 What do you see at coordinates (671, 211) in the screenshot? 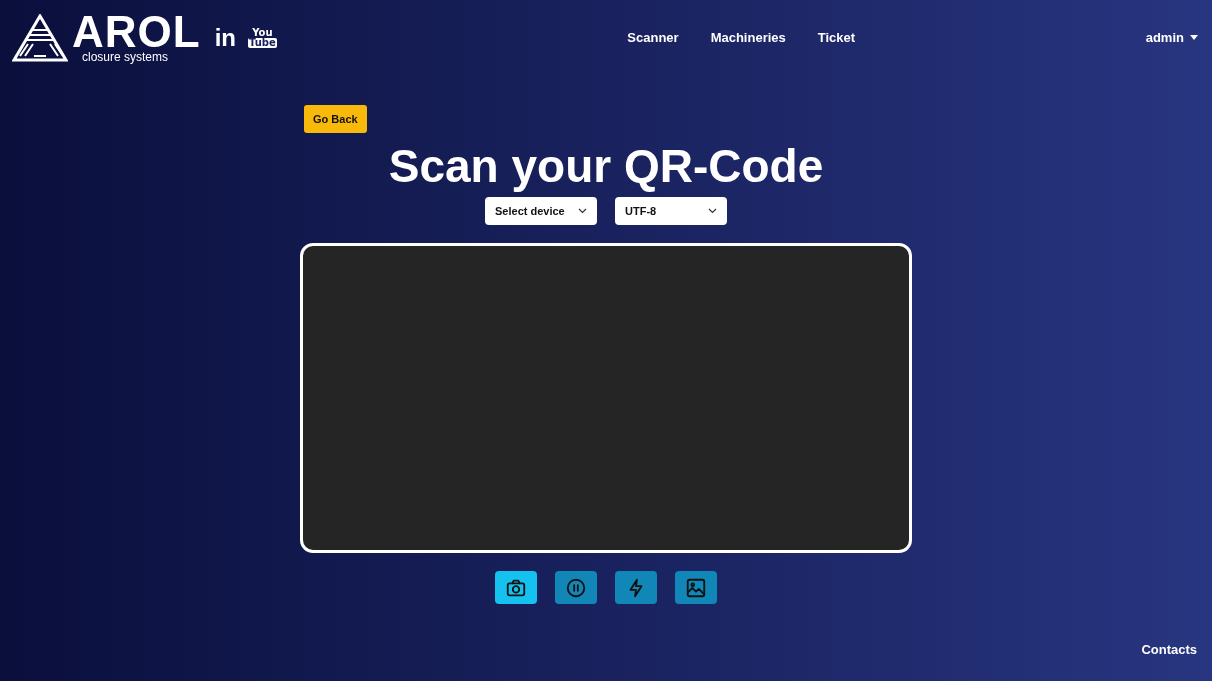
I see `select-field: UTF-8` at bounding box center [671, 211].